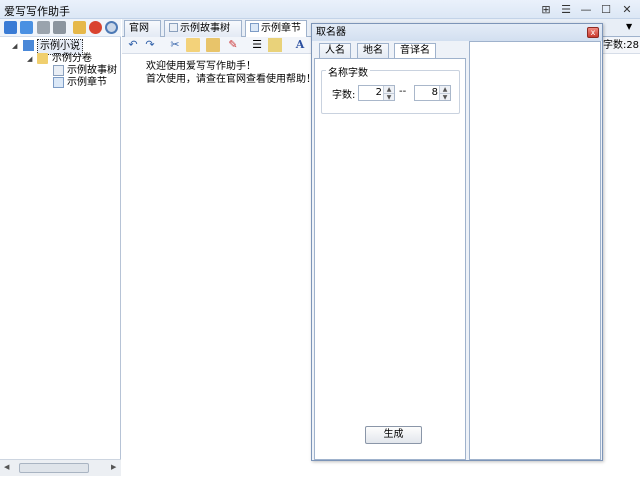  Describe the element at coordinates (43, 27) in the screenshot. I see `new-chapter-icon` at that location.